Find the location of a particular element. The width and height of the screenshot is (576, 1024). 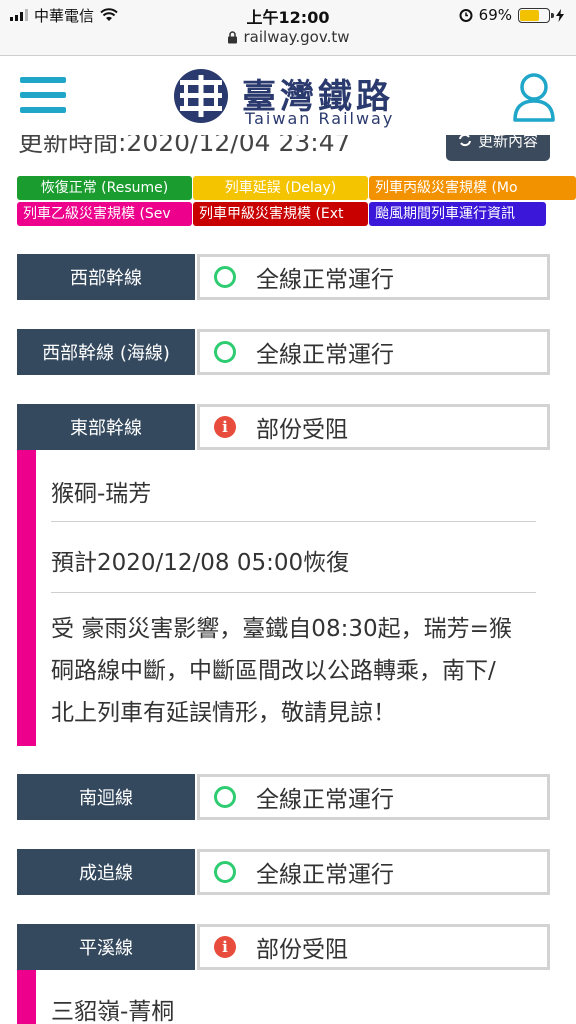

line-row-west-coast: 西部幹線 (海線) 全線正常運行 is located at coordinates (283, 352).